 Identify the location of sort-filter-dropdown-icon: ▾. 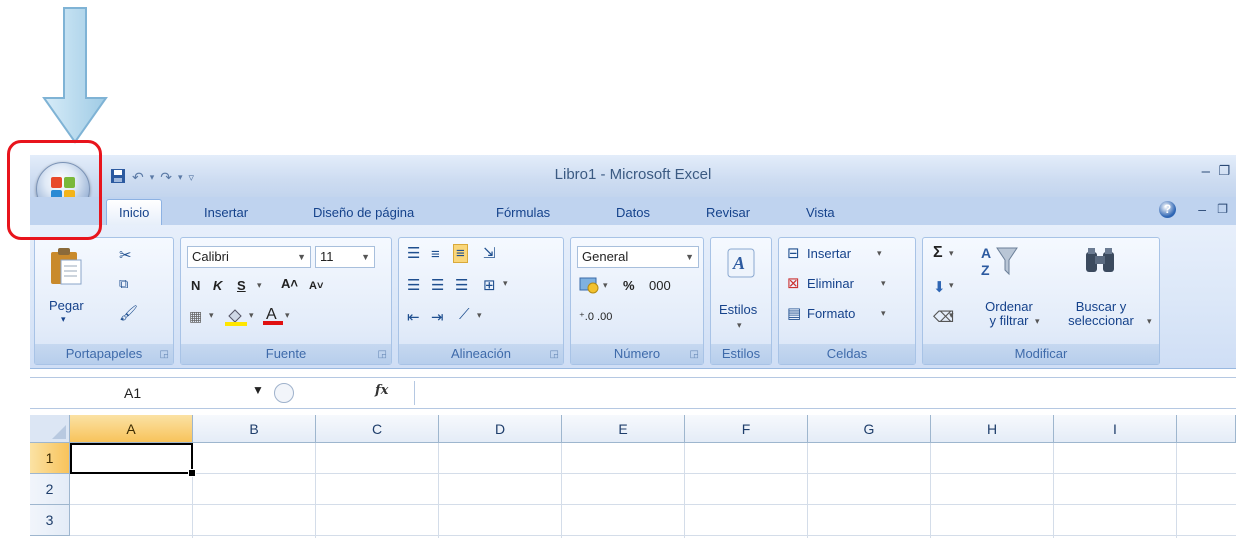
(1037, 321).